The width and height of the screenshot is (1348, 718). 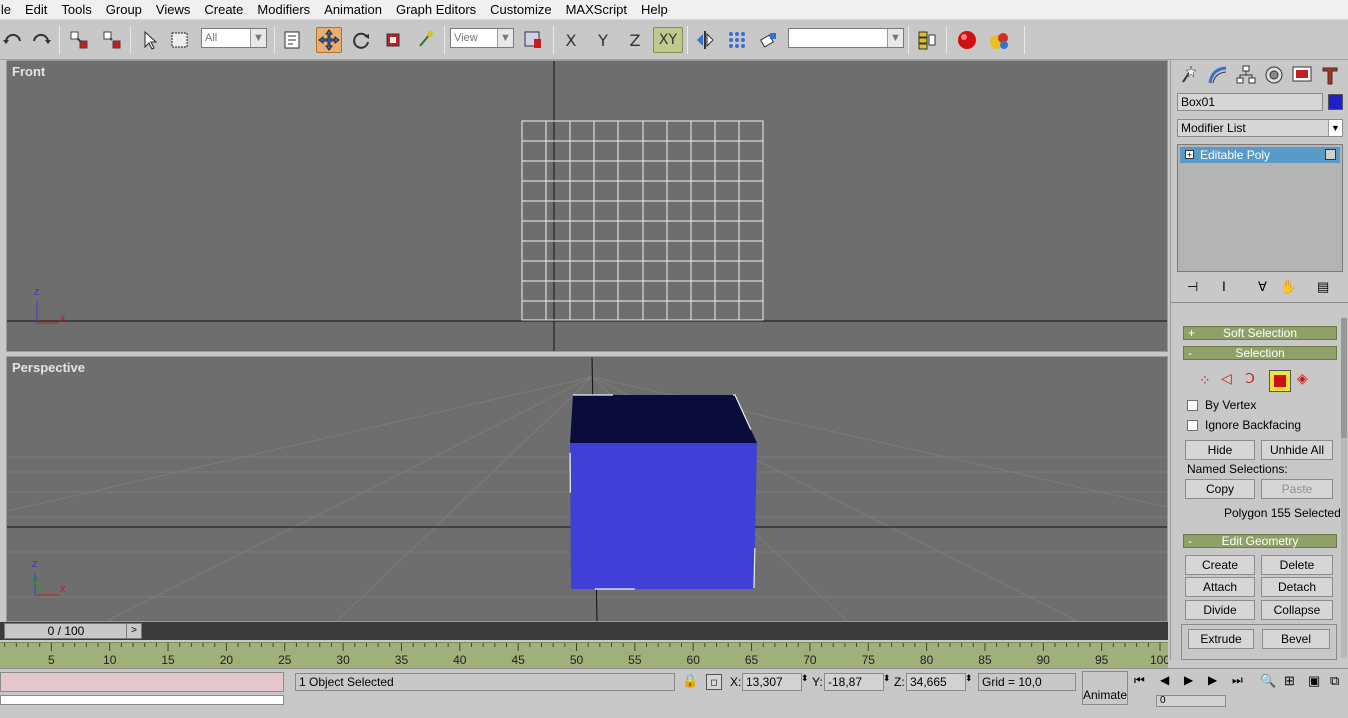 I want to click on previous-frame-icon: ◀, so click(x=1164, y=680).